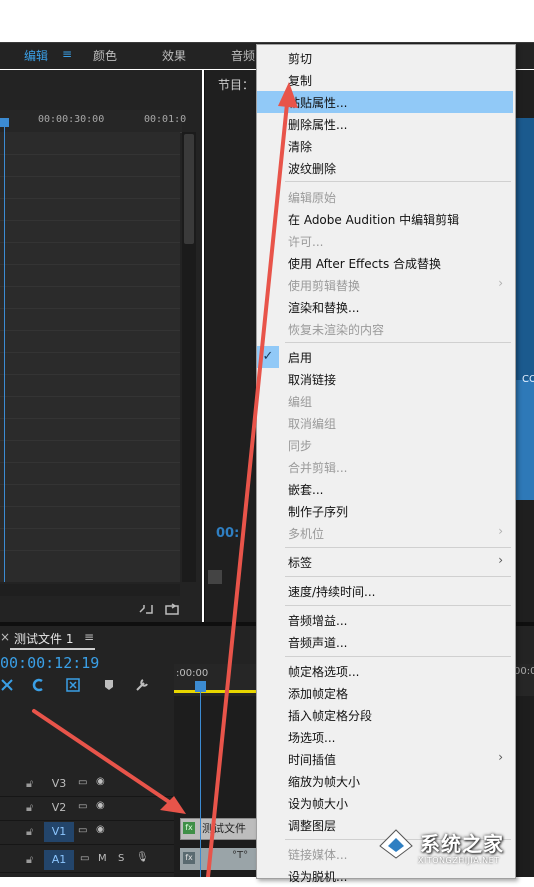 The width and height of the screenshot is (534, 887). Describe the element at coordinates (5, 637) in the screenshot. I see `timeline-close-icon: ×` at that location.